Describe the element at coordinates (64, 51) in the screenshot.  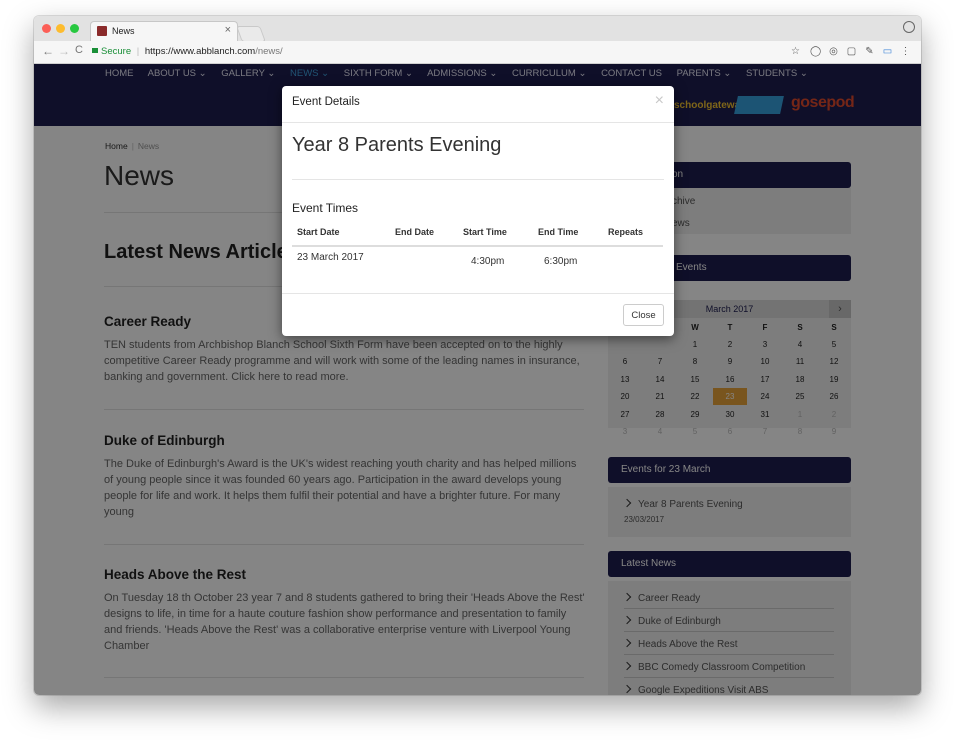
I see `forward-arrow-icon: →` at that location.